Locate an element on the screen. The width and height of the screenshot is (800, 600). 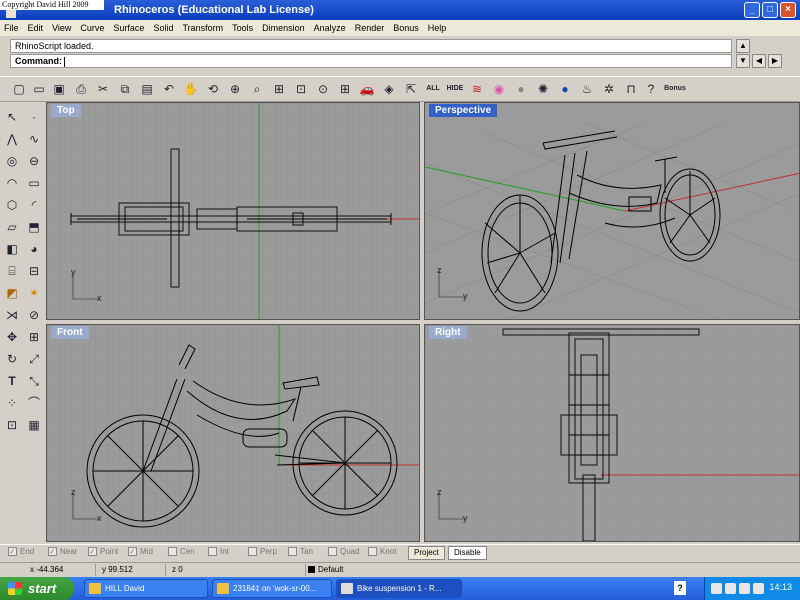
zoom-extents-icon: ⊞ is located at coordinates (279, 89).